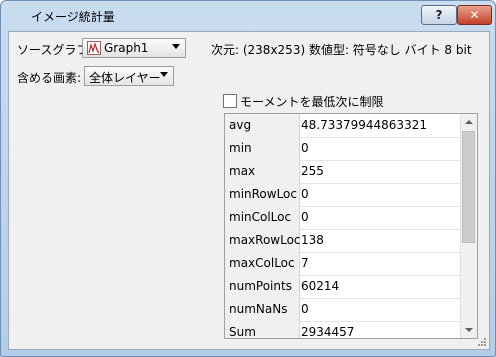  I want to click on table-row: minColLoc 0, so click(343, 218).